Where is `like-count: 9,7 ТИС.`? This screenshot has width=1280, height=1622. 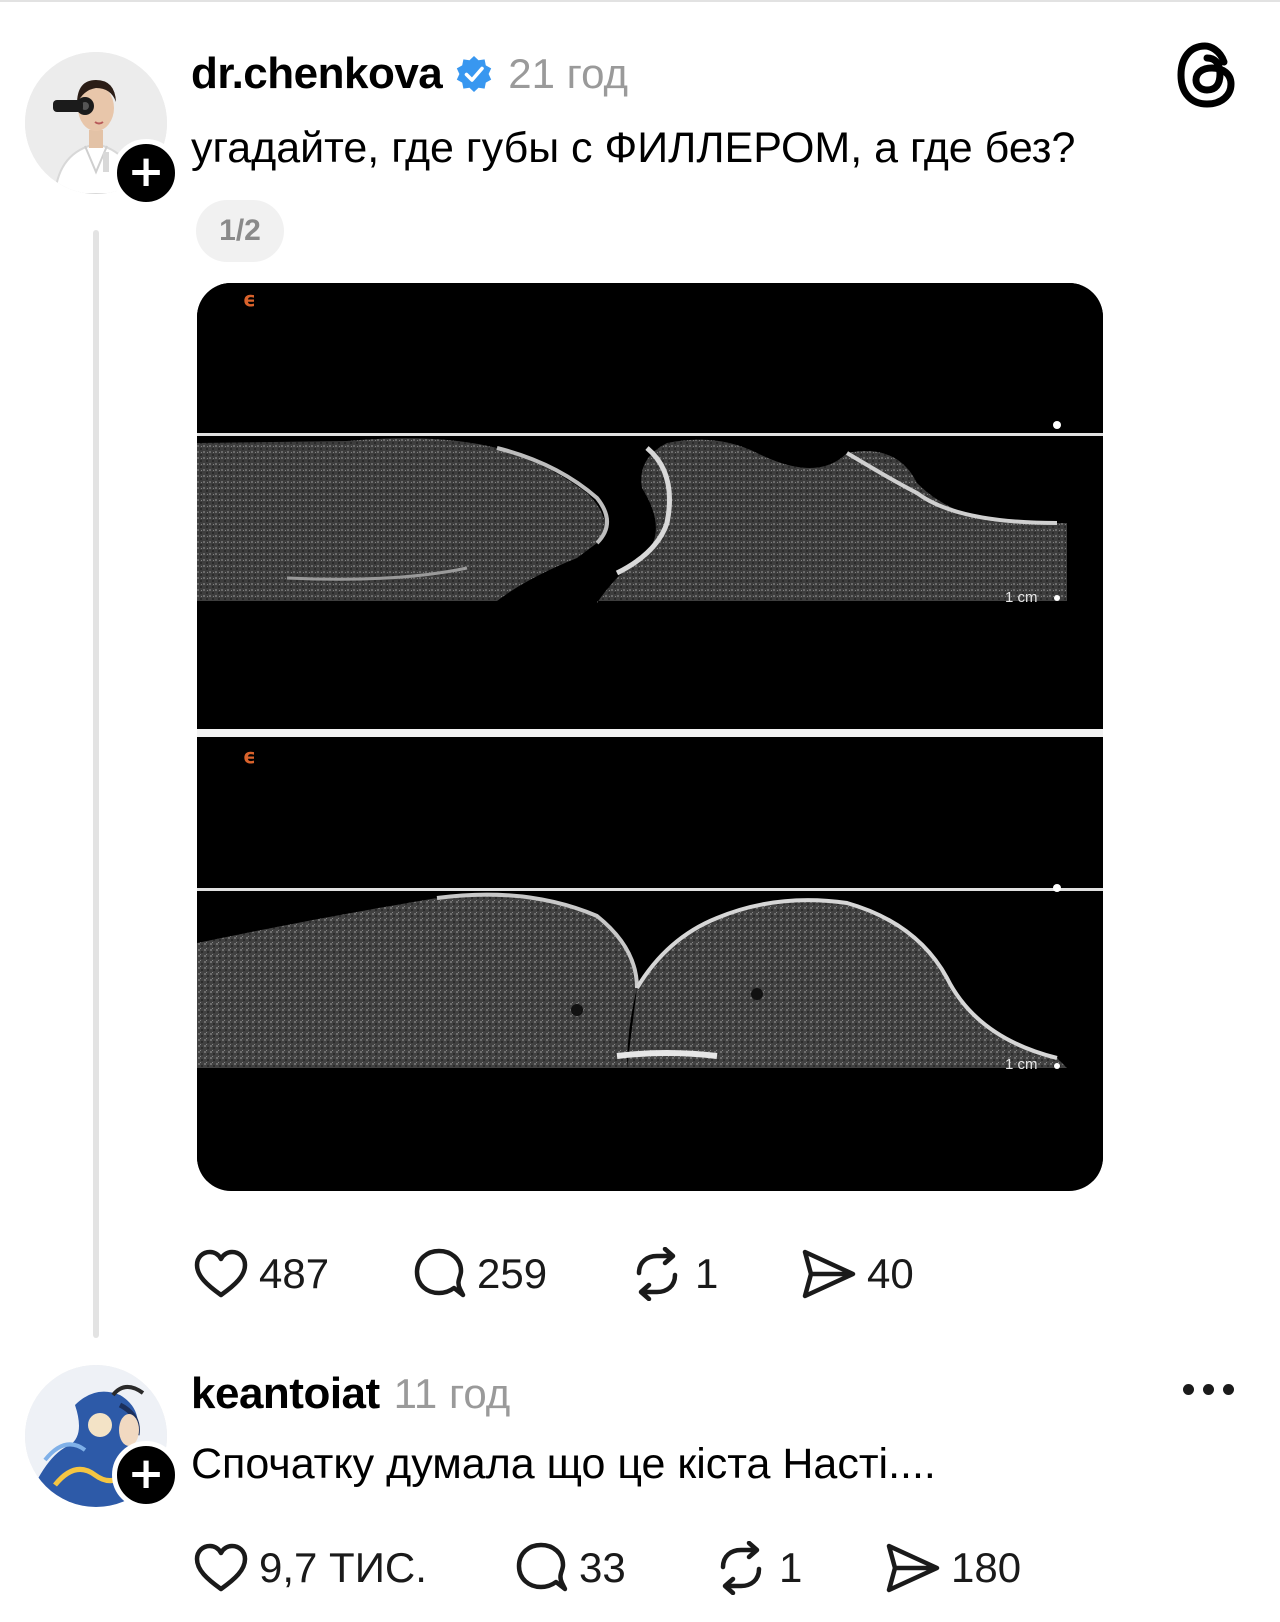
like-count: 9,7 ТИС. is located at coordinates (343, 1567).